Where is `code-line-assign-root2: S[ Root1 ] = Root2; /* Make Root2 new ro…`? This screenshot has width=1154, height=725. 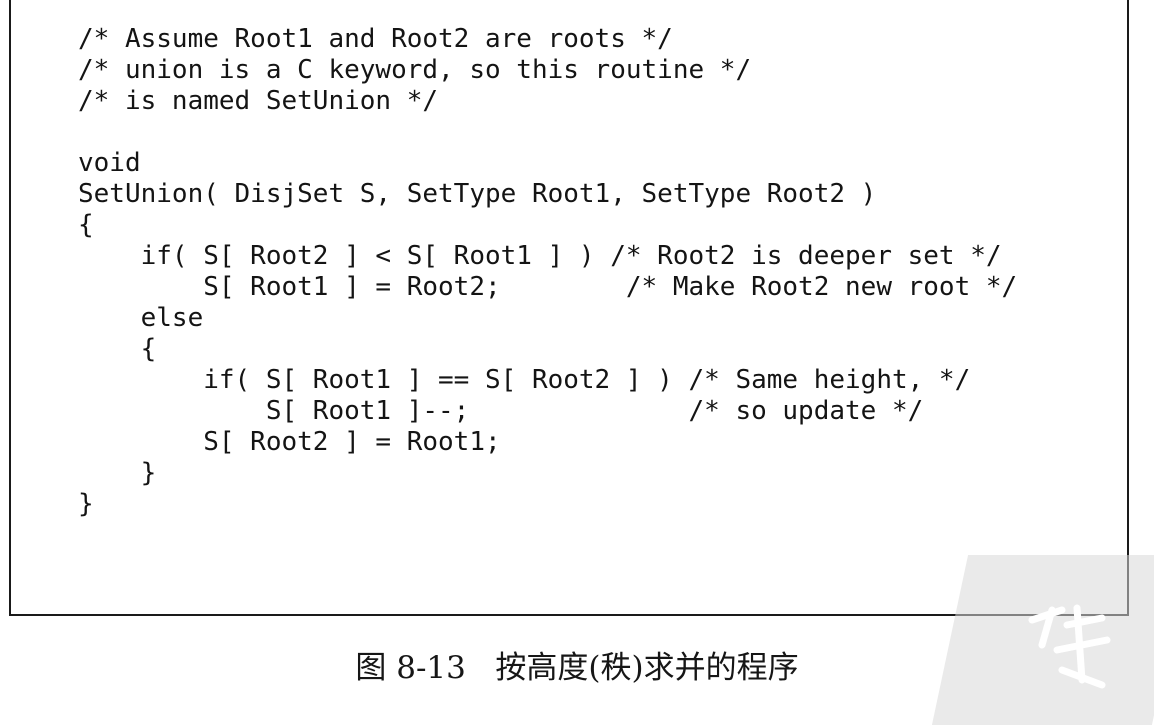
code-line-assign-root2: S[ Root1 ] = Root2; /* Make Root2 new ro… is located at coordinates (548, 287).